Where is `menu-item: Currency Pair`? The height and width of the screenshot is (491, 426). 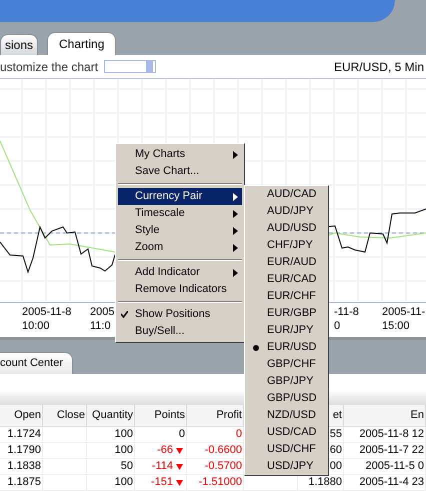 menu-item: Currency Pair is located at coordinates (180, 196).